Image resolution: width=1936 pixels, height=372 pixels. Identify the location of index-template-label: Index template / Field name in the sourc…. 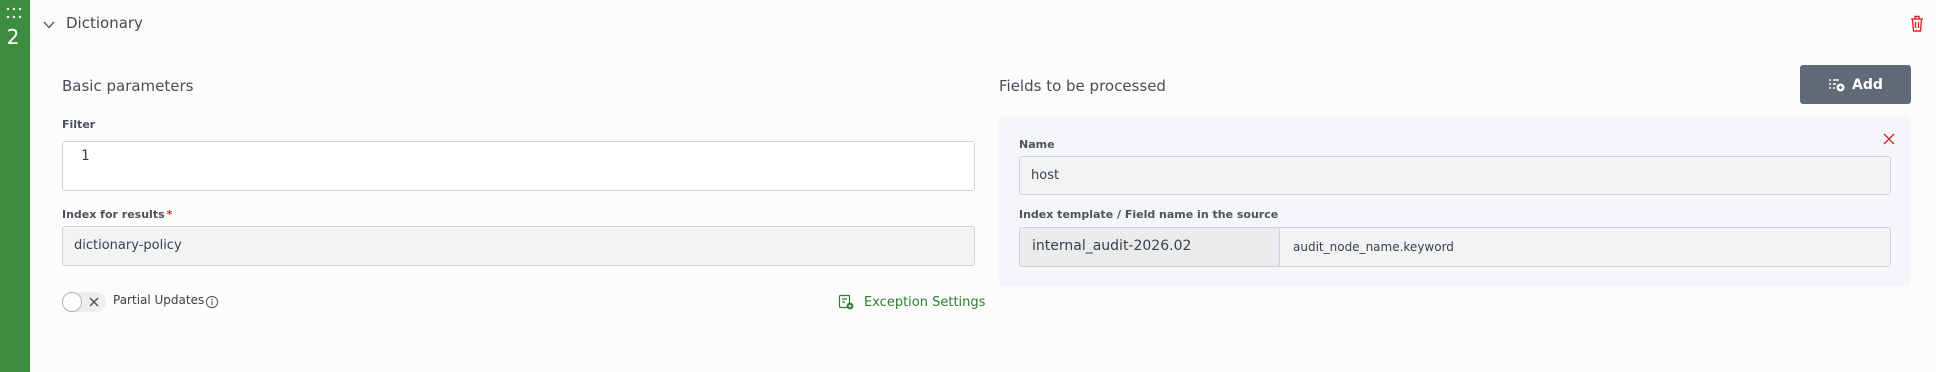
(1149, 214).